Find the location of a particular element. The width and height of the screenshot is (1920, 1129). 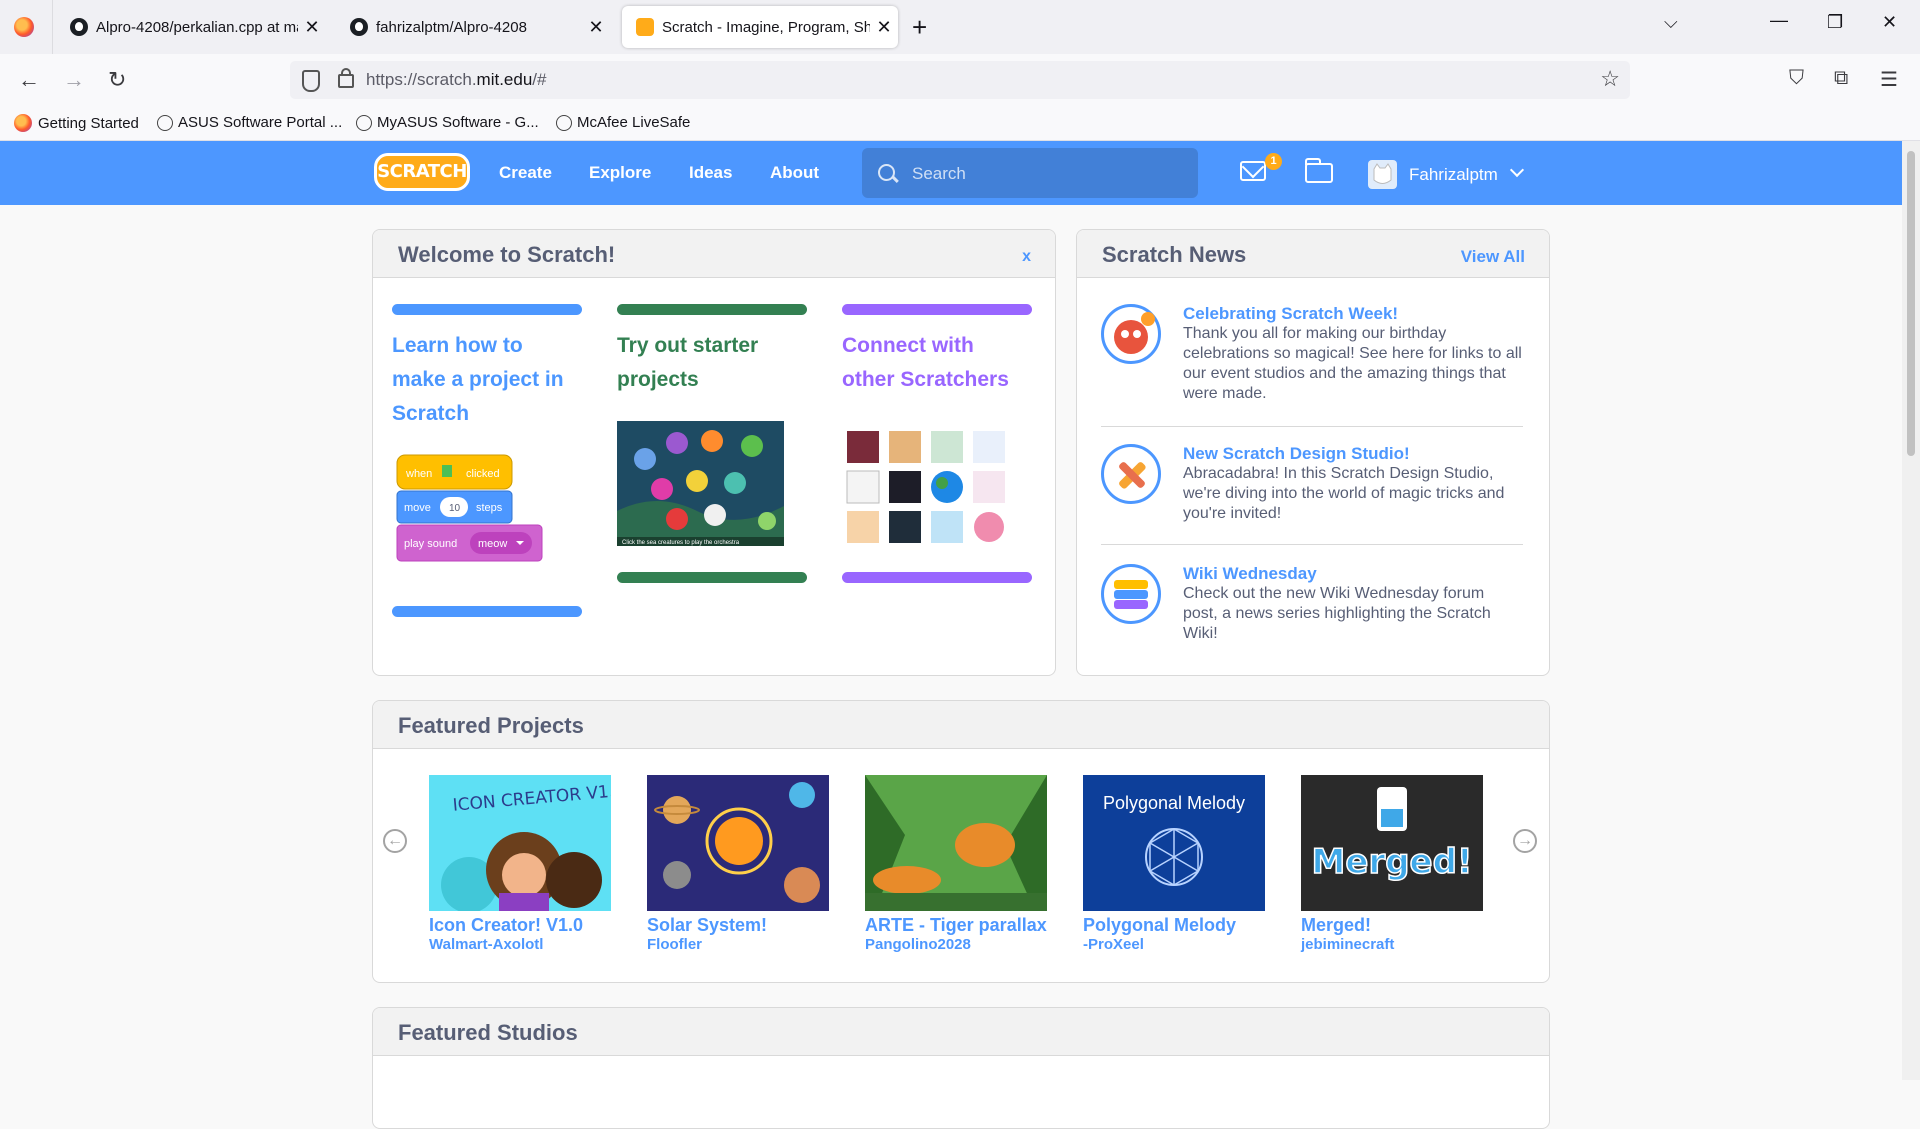

avatar is located at coordinates (1382, 174).